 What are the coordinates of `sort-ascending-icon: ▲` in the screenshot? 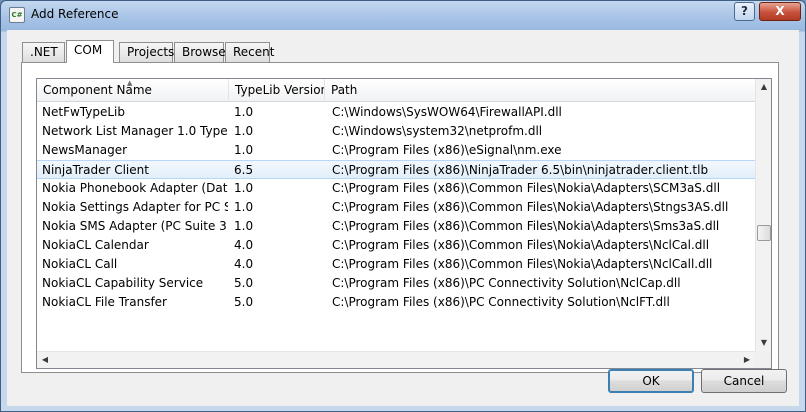 It's located at (130, 83).